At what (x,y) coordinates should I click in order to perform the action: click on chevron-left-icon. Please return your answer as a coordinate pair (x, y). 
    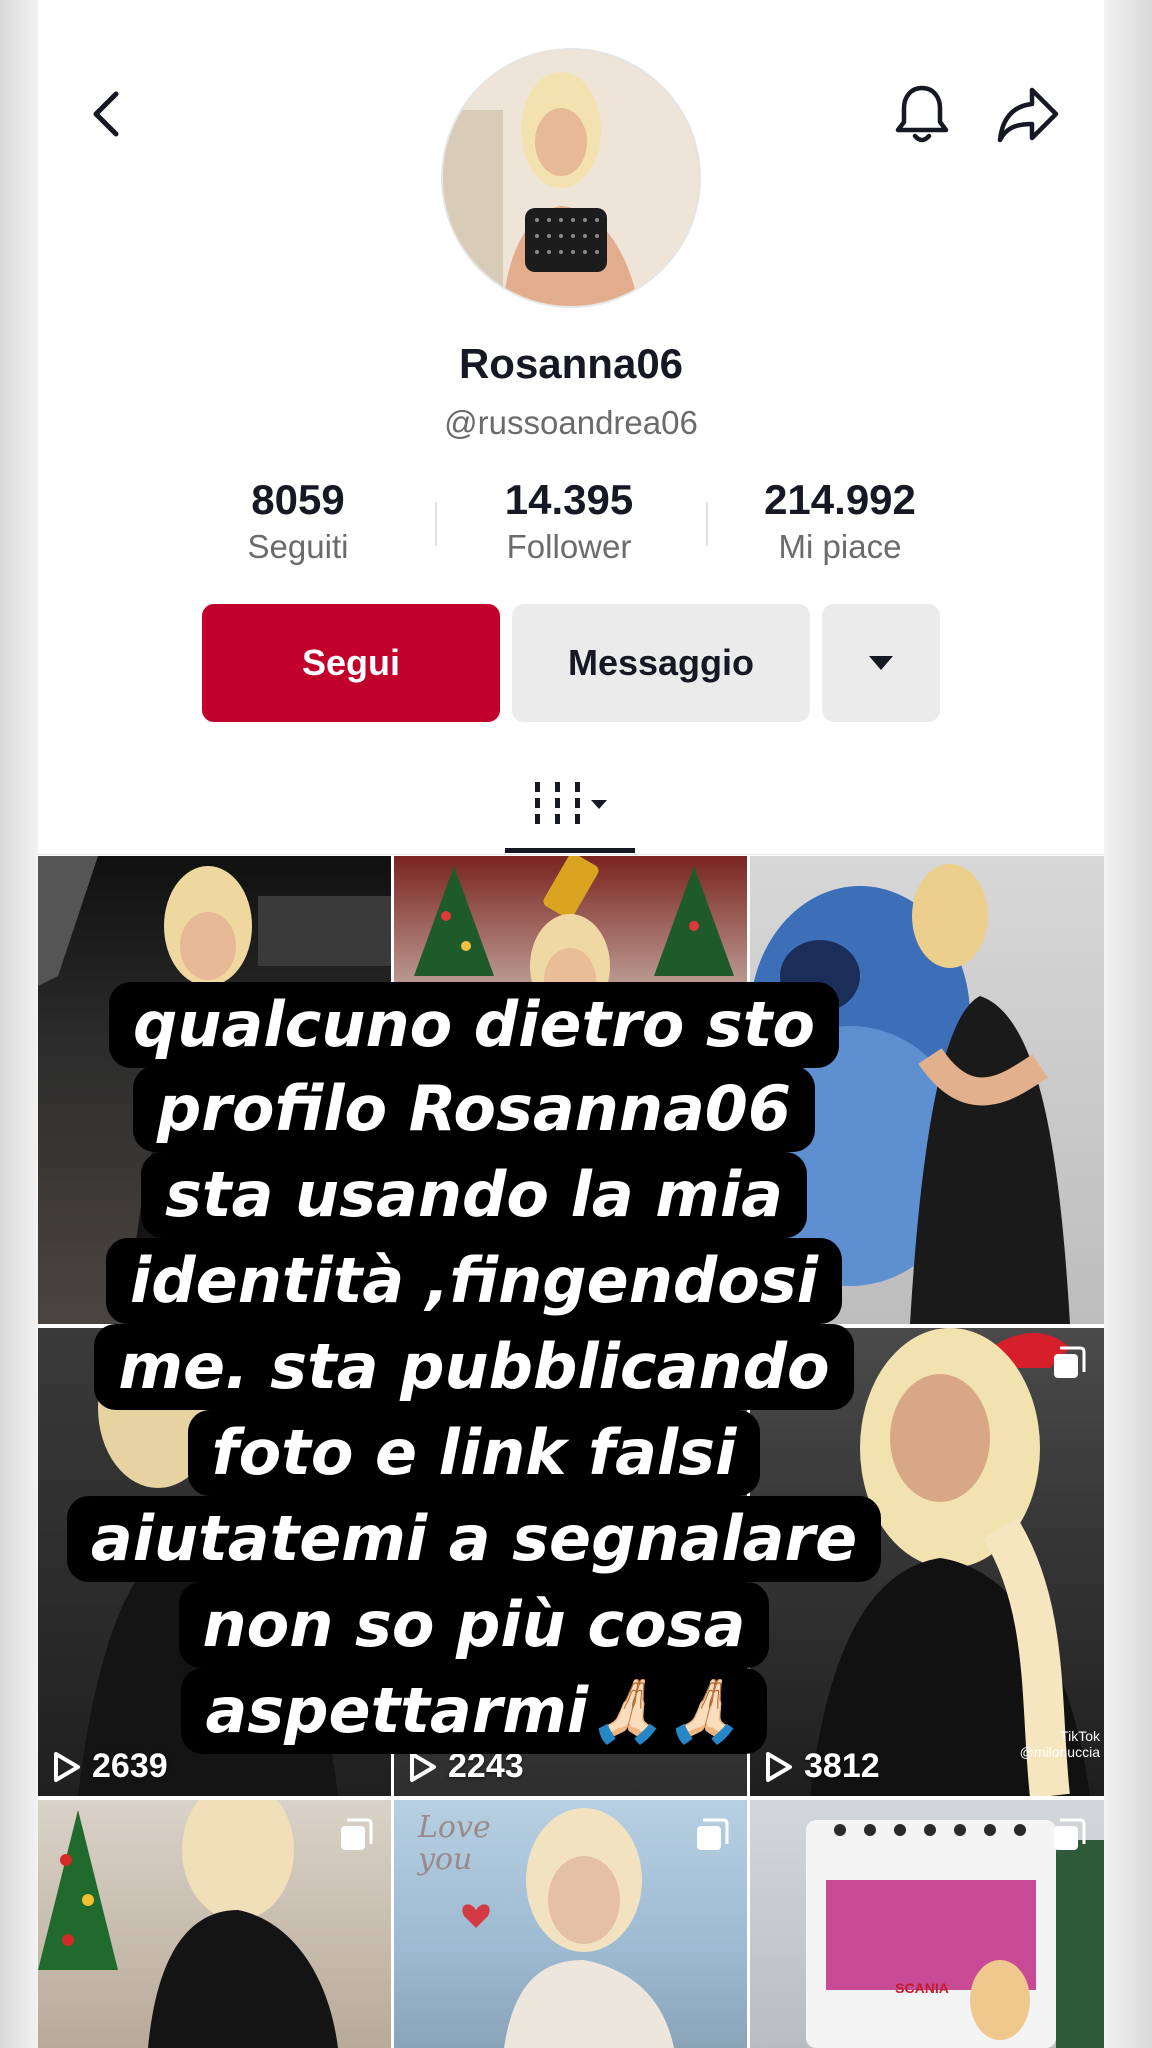
    Looking at the image, I should click on (106, 114).